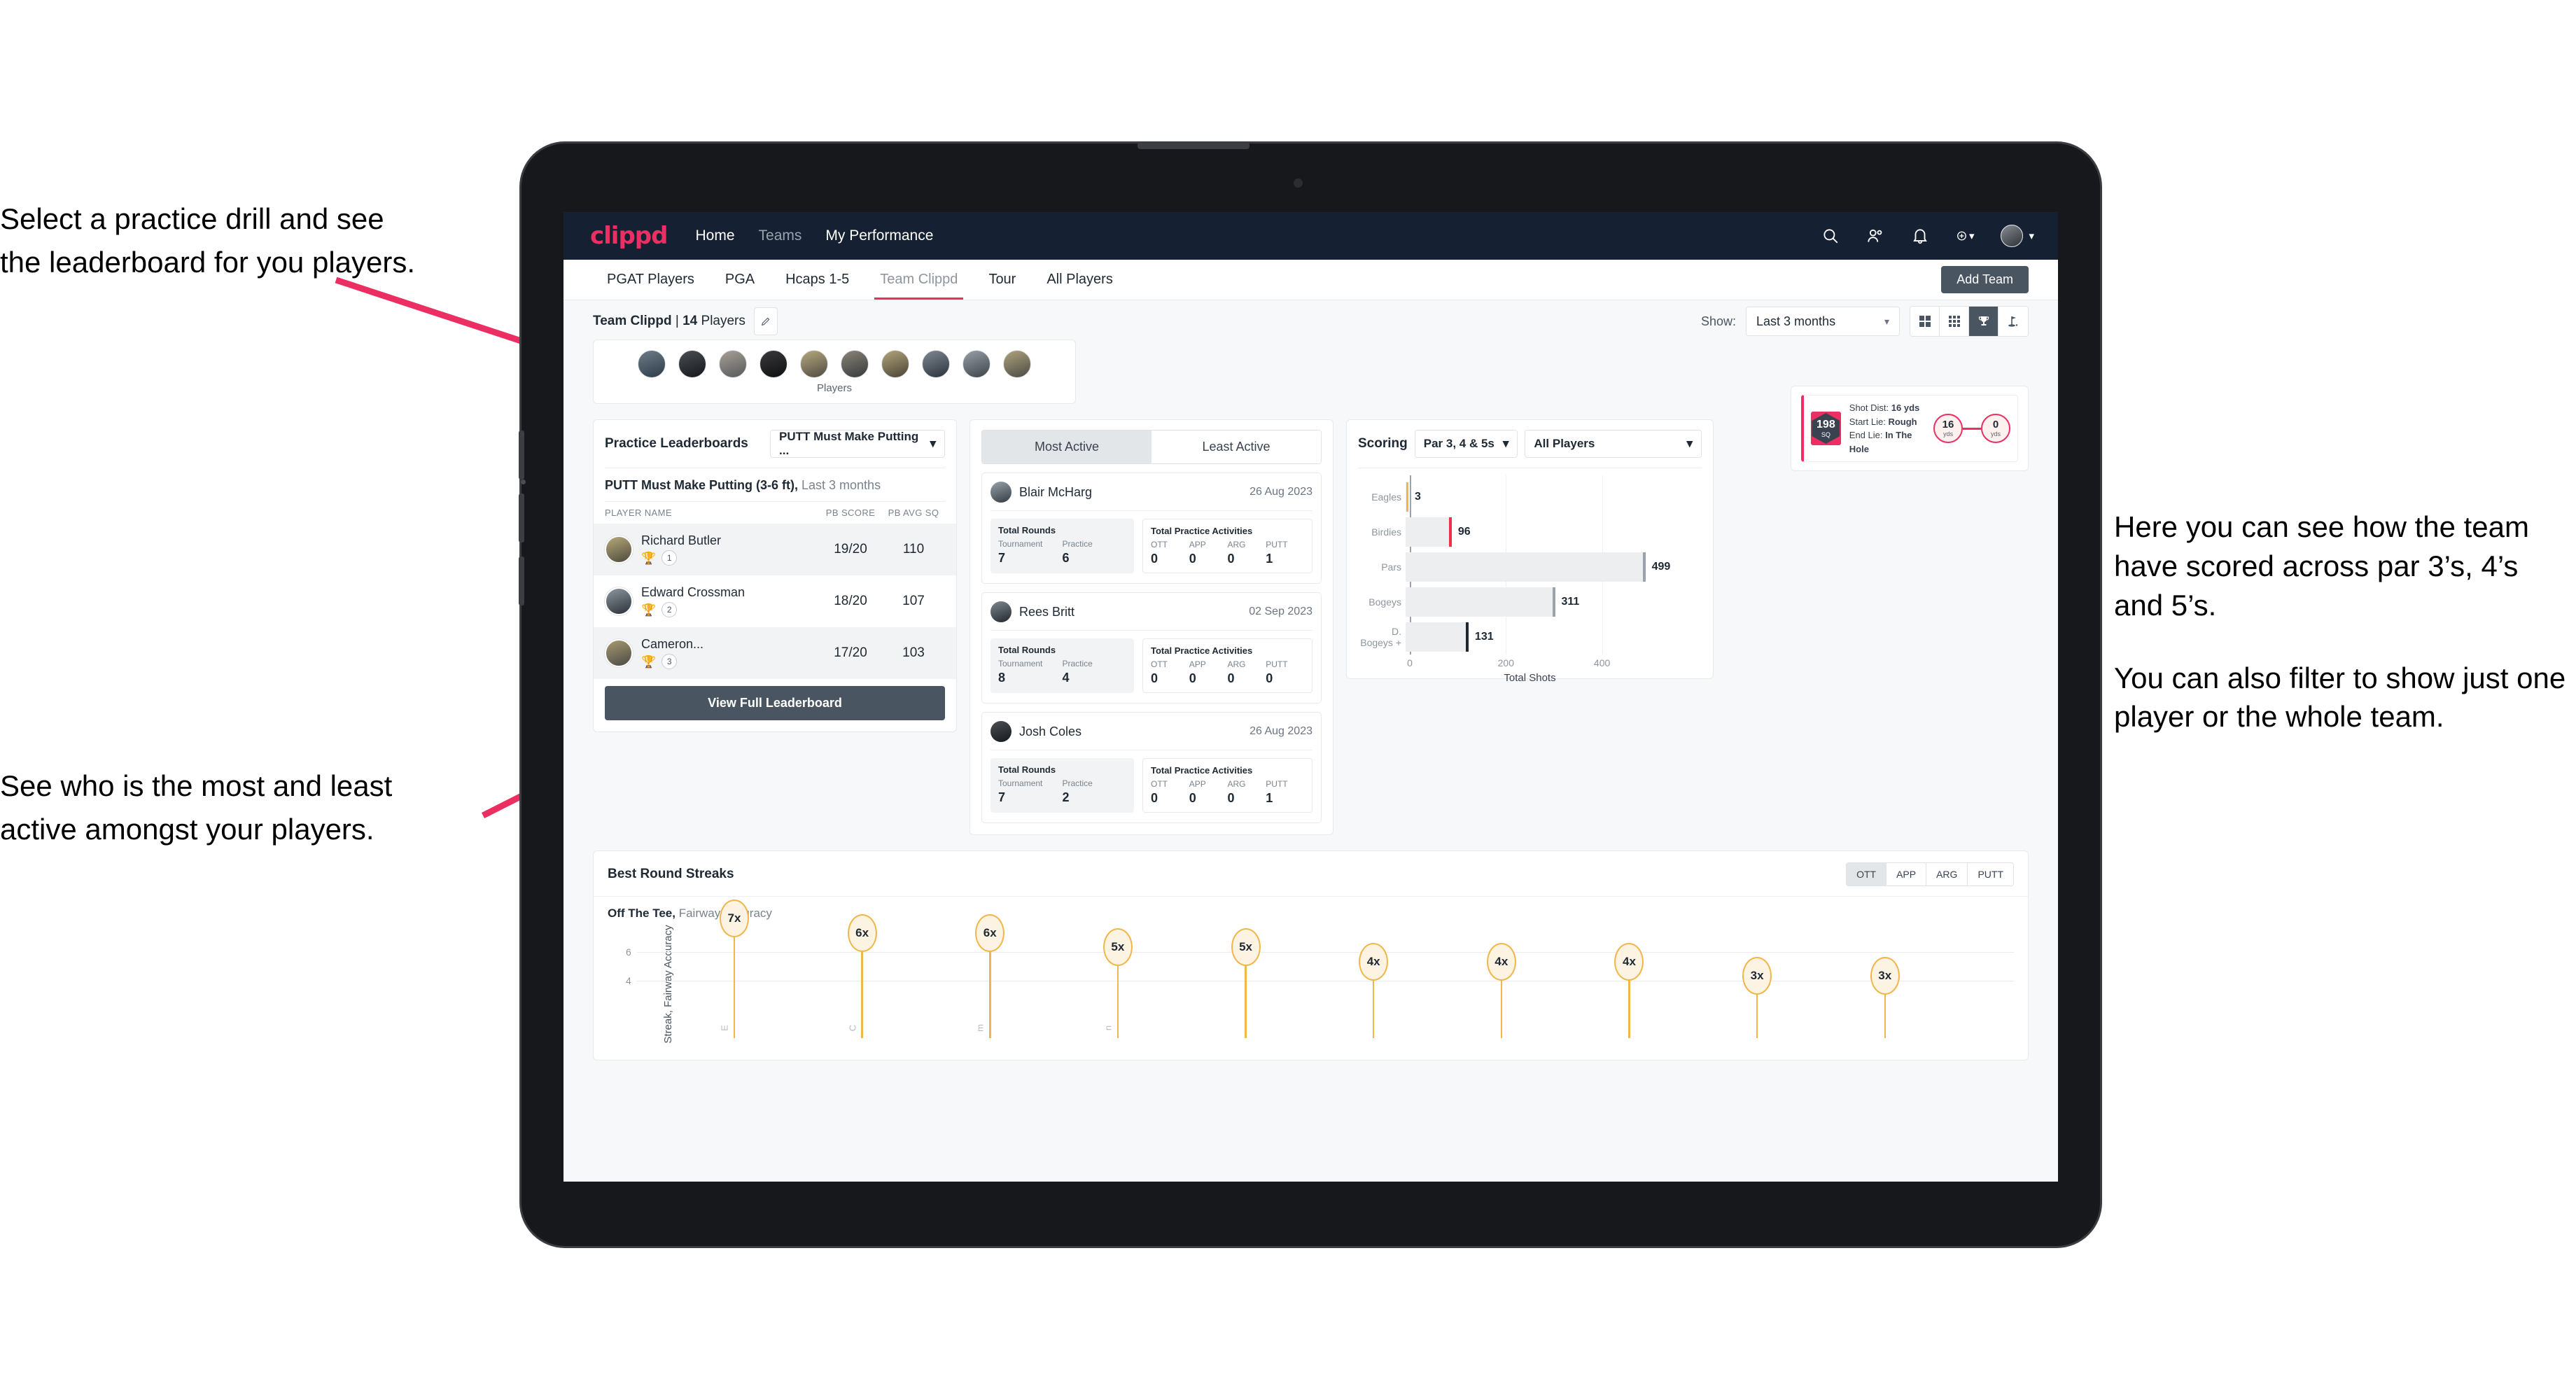  Describe the element at coordinates (1947, 874) in the screenshot. I see `toggle-arg: ARG` at that location.